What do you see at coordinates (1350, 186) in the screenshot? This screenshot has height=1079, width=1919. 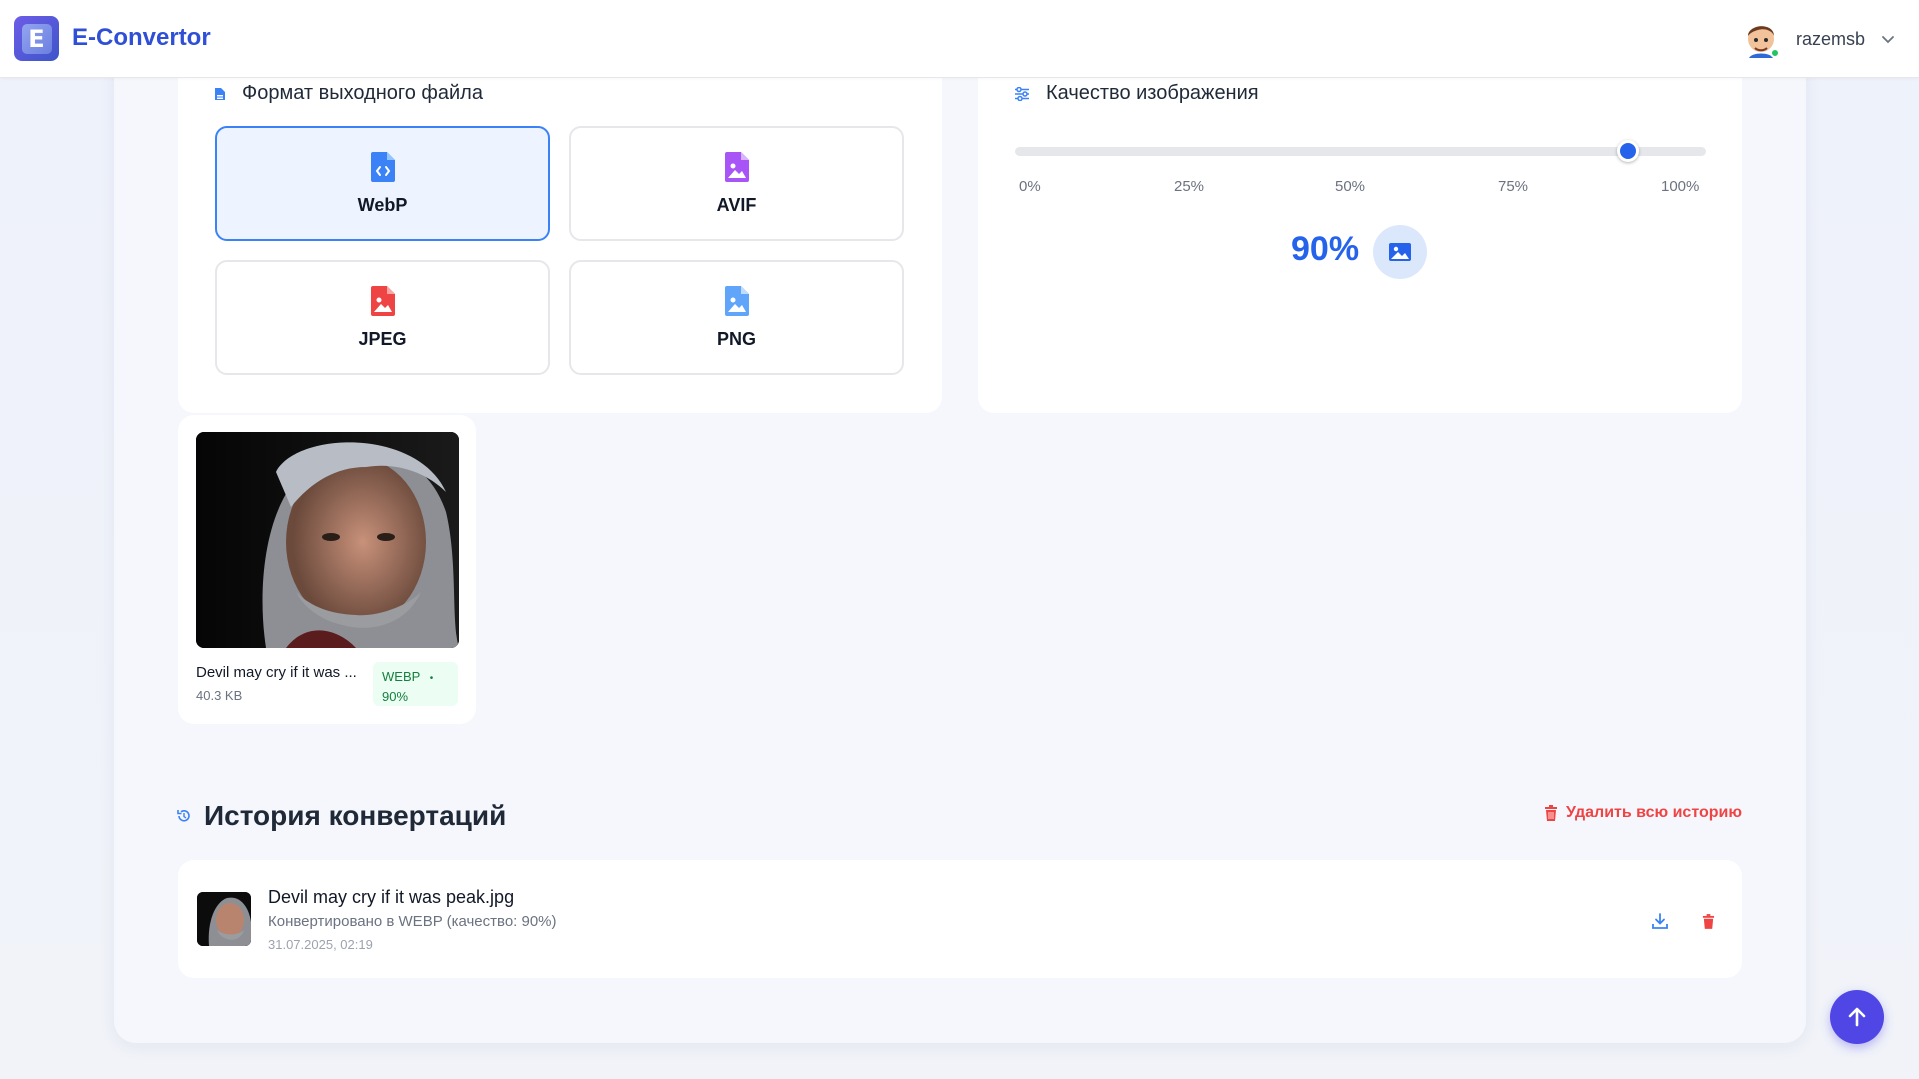 I see `slider-tick: 50%` at bounding box center [1350, 186].